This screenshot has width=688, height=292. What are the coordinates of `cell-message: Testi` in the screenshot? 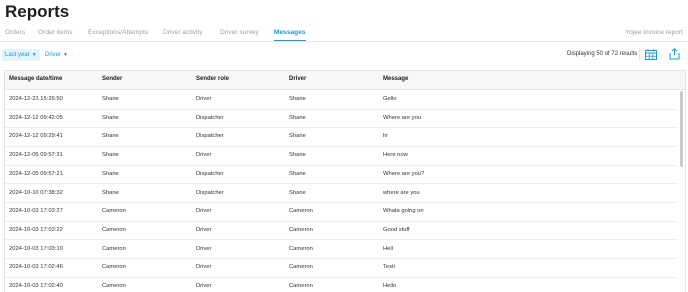 It's located at (389, 267).